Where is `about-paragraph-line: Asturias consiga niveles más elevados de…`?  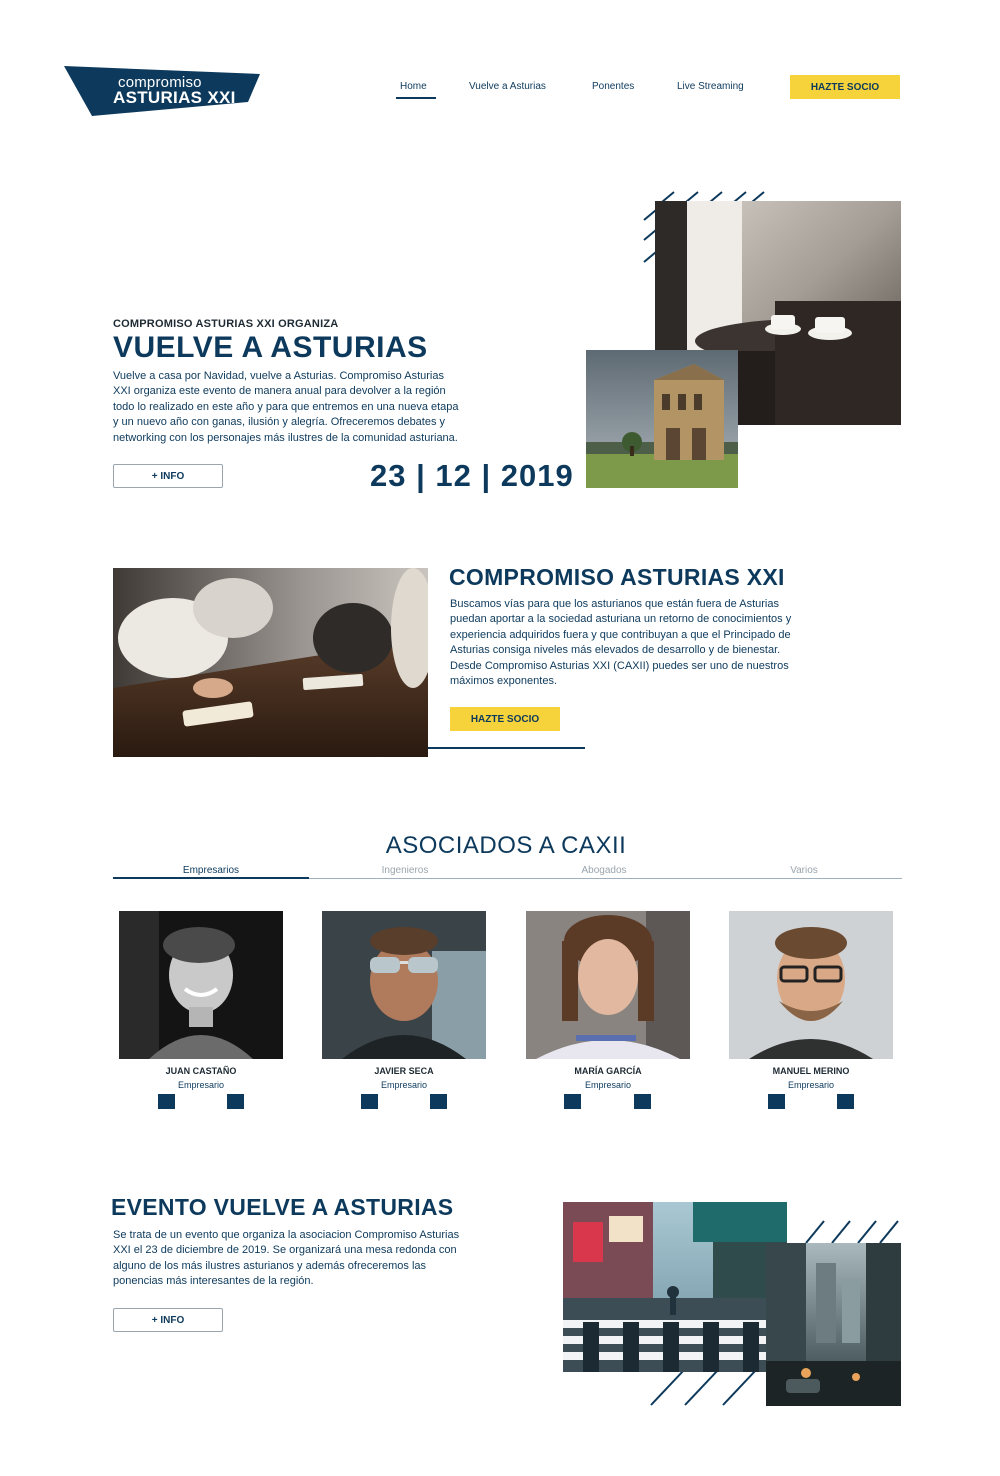
about-paragraph-line: Asturias consiga niveles más elevados de… is located at coordinates (615, 650).